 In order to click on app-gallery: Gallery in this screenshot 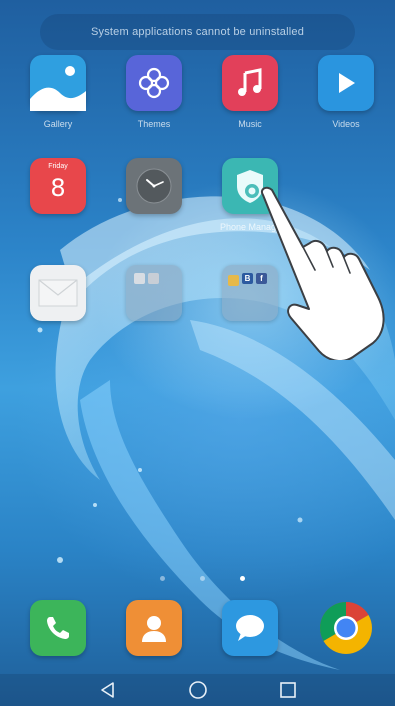, I will do `click(58, 92)`.